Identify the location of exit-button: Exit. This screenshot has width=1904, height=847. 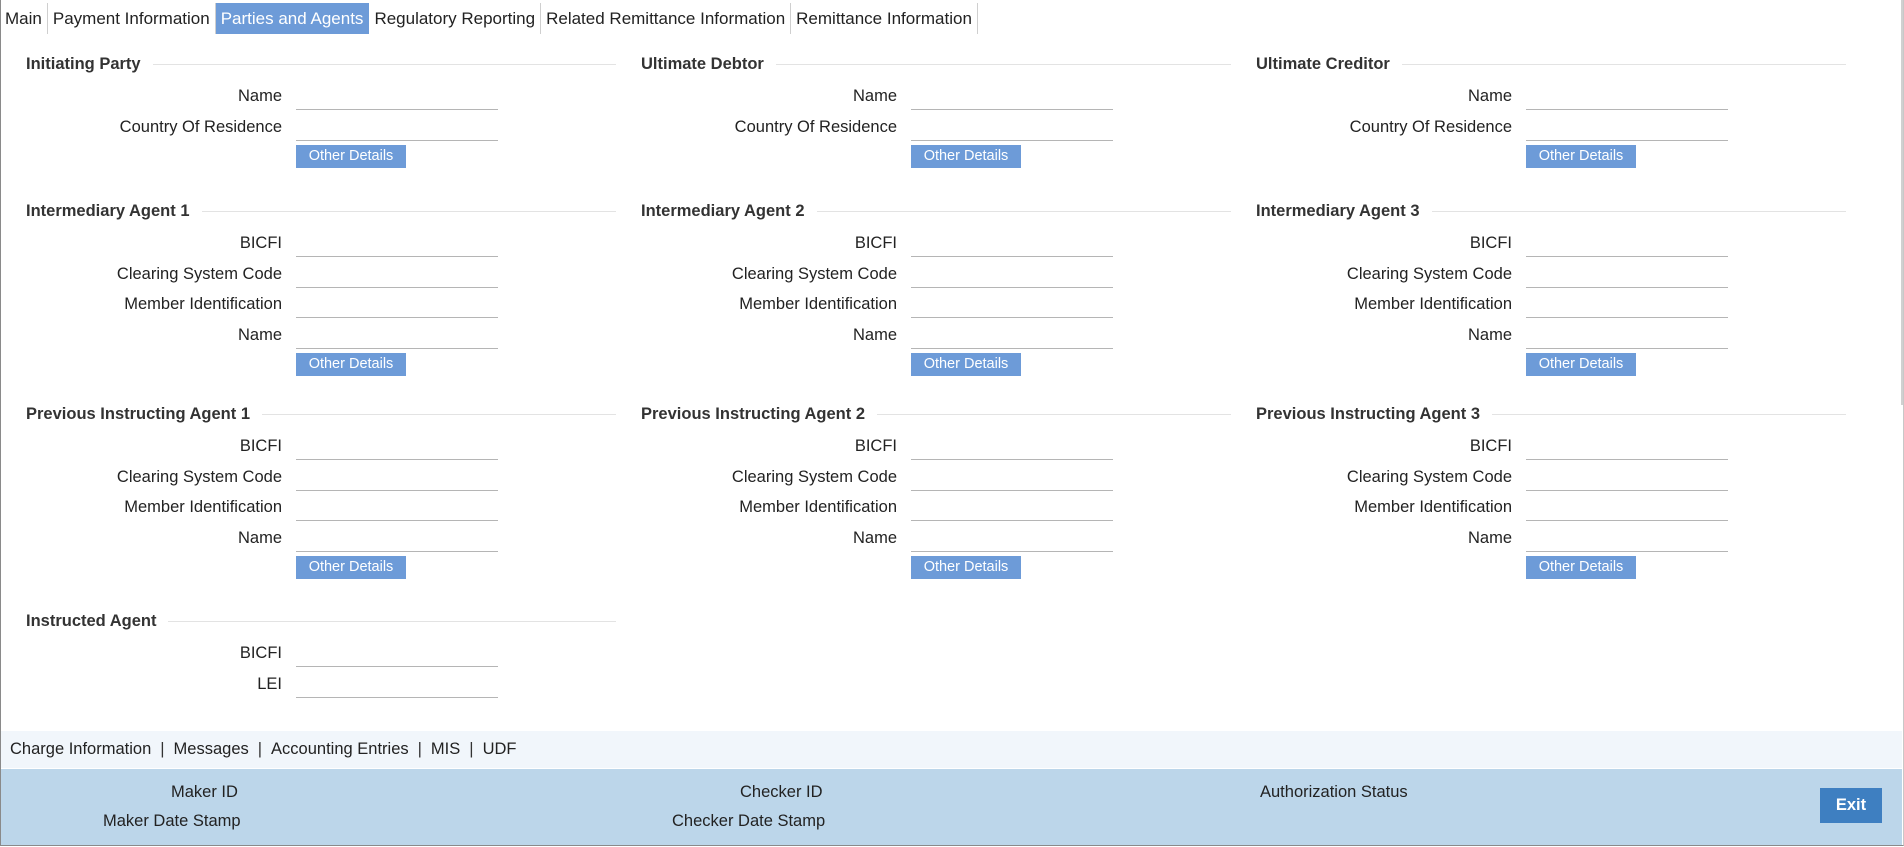
(1851, 805).